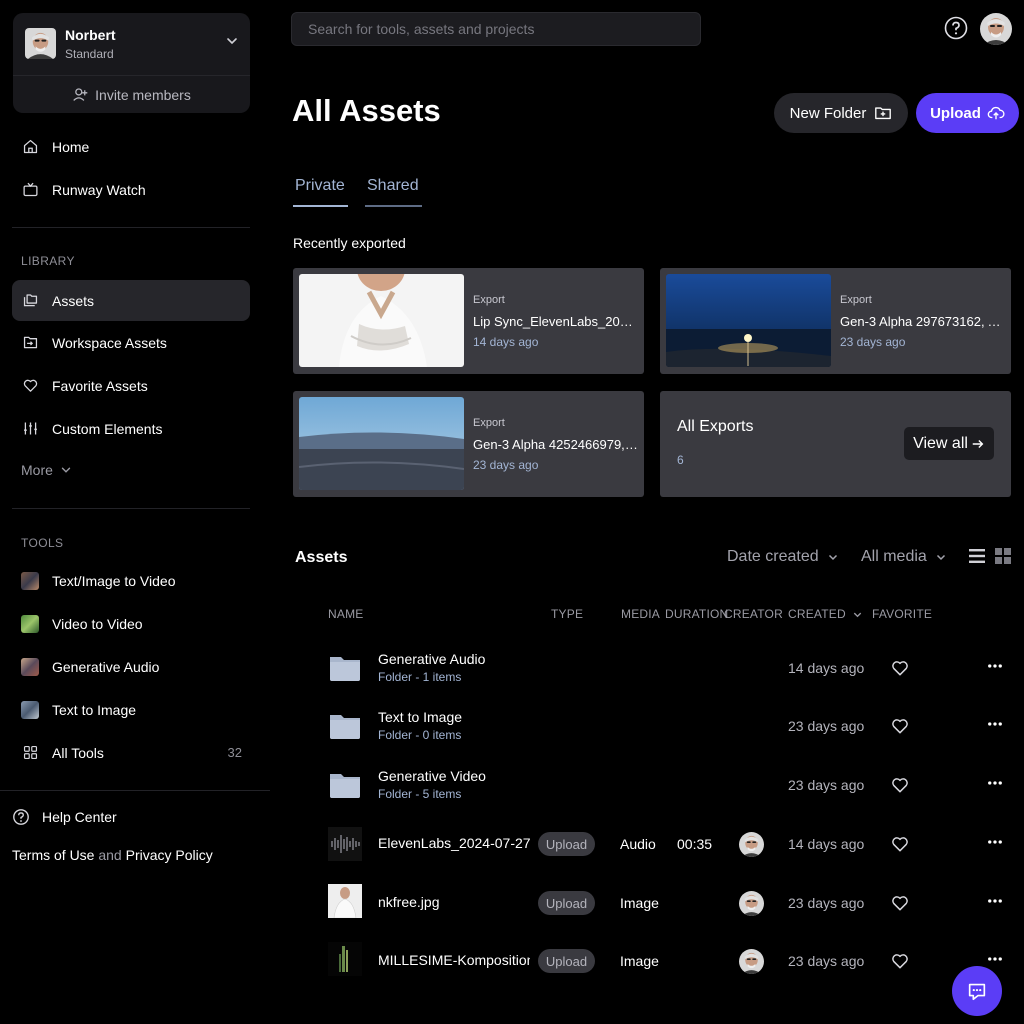 The height and width of the screenshot is (1024, 1024). I want to click on column-header-media: MEDIA, so click(640, 614).